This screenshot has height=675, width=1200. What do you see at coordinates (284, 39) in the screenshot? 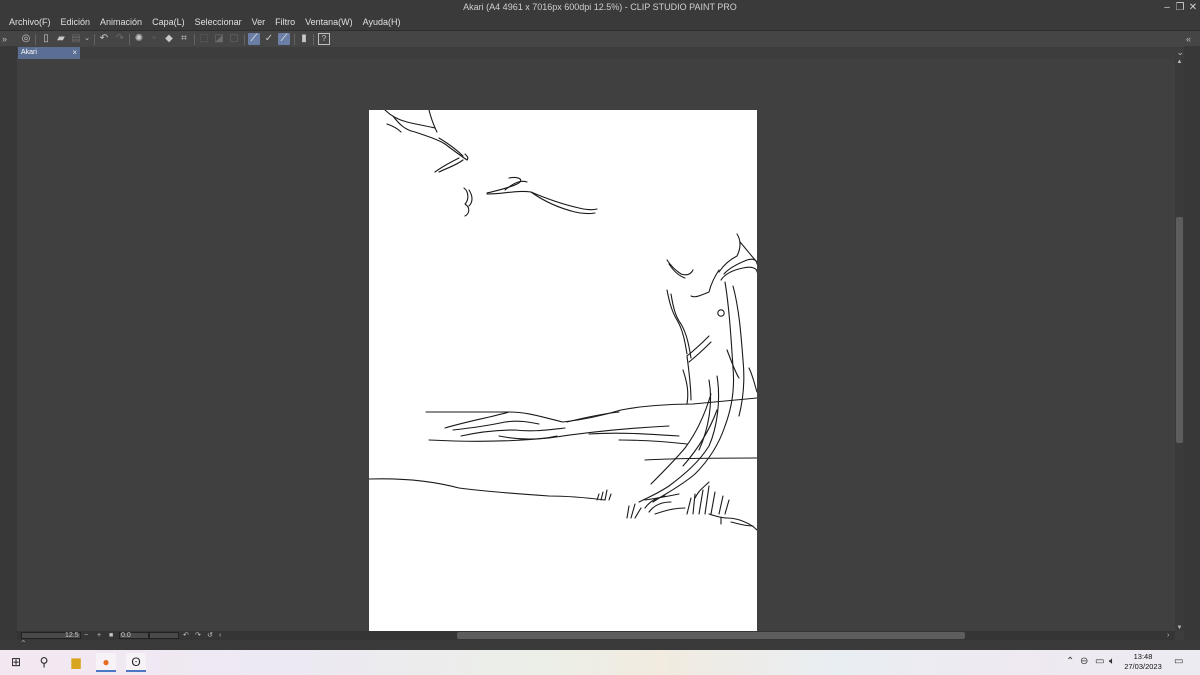
I see `snap-grid-icon: ⟋` at bounding box center [284, 39].